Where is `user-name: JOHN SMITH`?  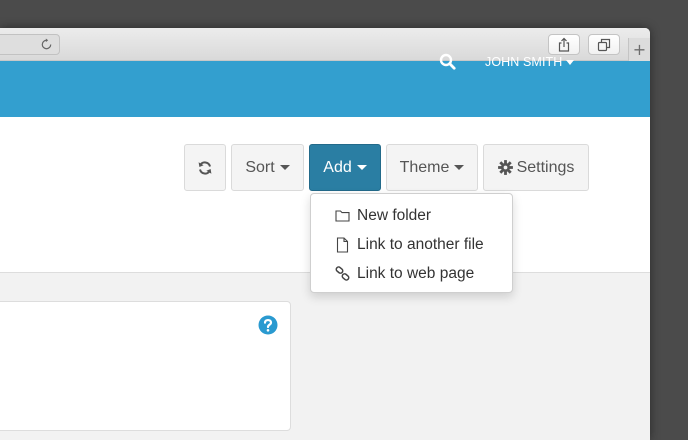
user-name: JOHN SMITH is located at coordinates (524, 62).